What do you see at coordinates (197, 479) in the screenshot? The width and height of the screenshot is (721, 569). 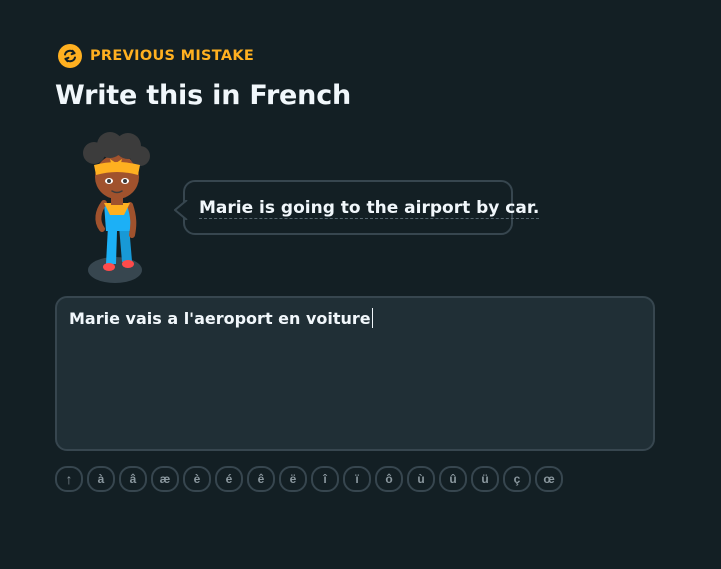 I see `char-key-e-grave: è` at bounding box center [197, 479].